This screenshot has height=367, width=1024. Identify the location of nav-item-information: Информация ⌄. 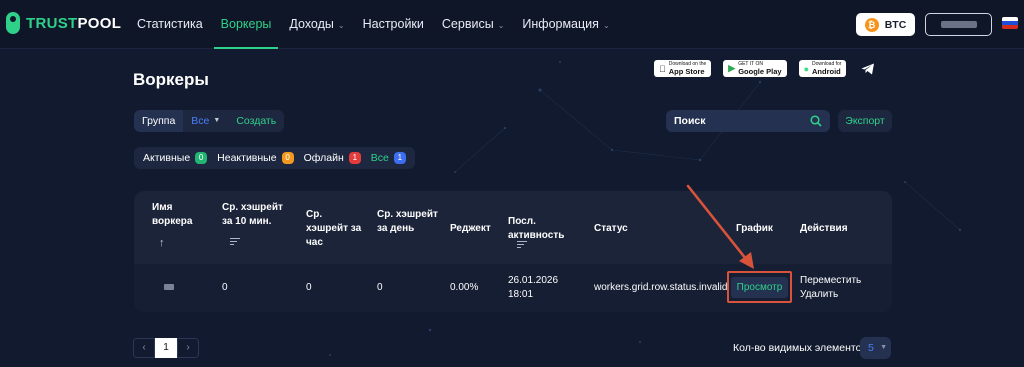
(565, 24).